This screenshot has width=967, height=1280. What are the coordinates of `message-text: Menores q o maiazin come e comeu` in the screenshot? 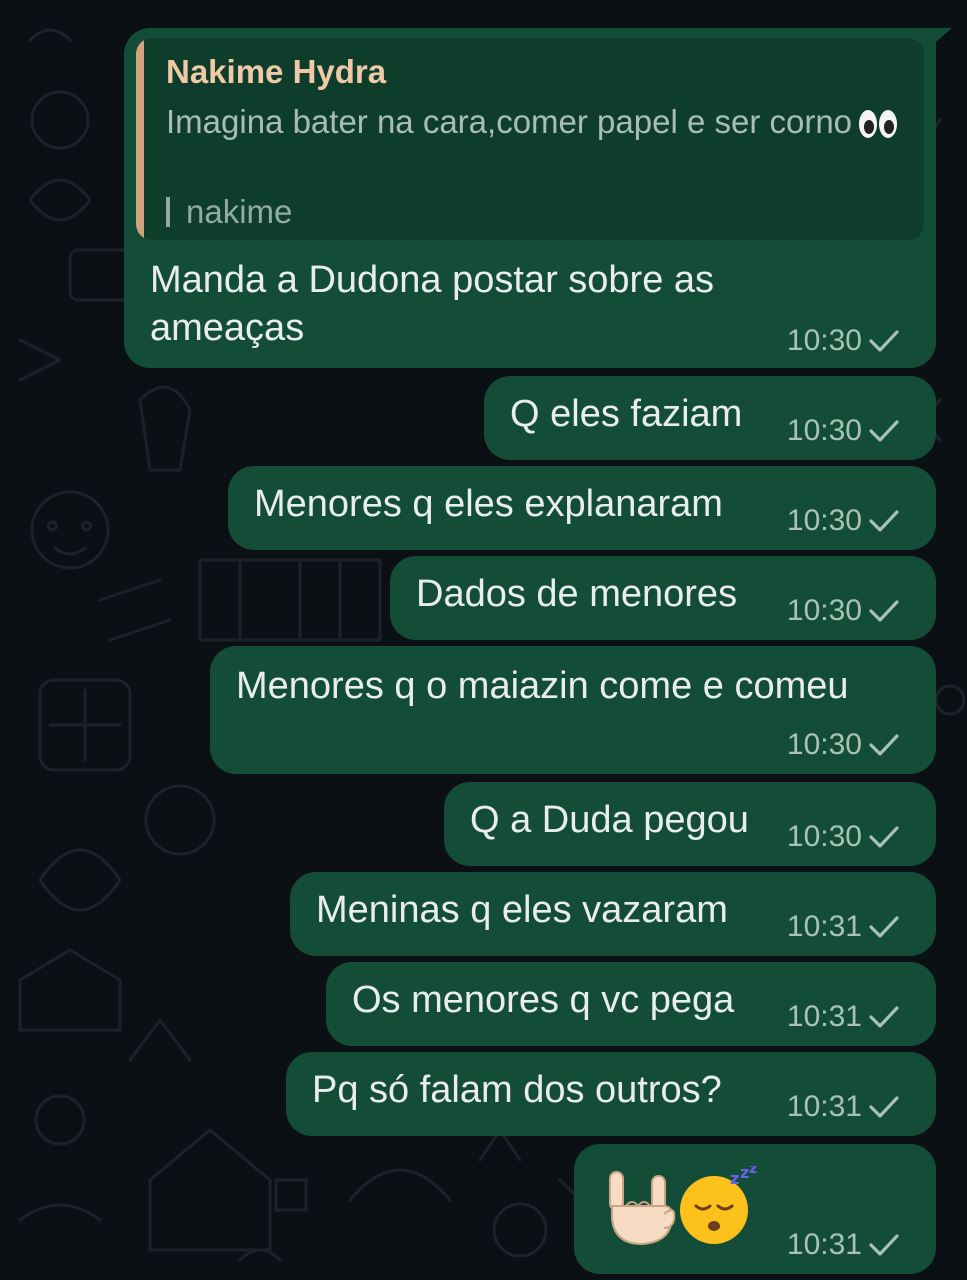 It's located at (542, 686).